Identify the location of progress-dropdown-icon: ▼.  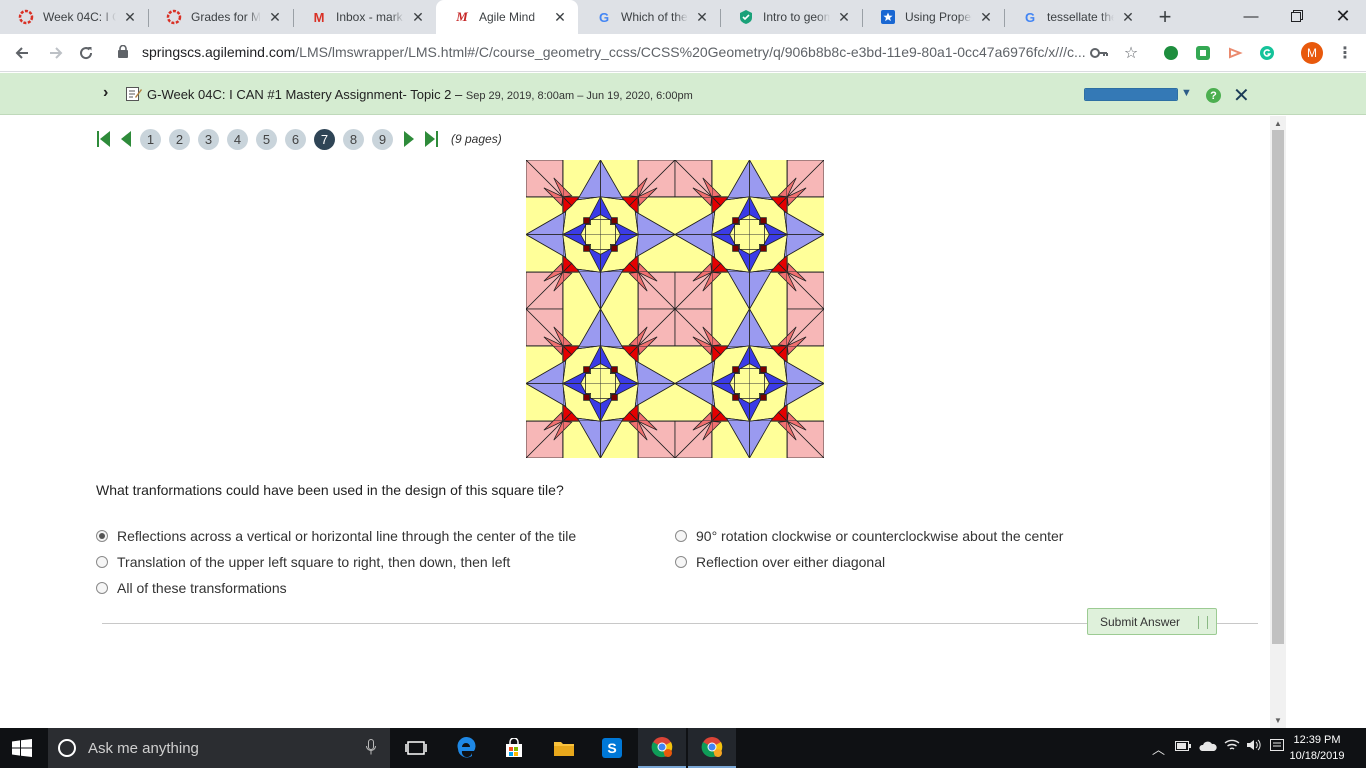
(1186, 93).